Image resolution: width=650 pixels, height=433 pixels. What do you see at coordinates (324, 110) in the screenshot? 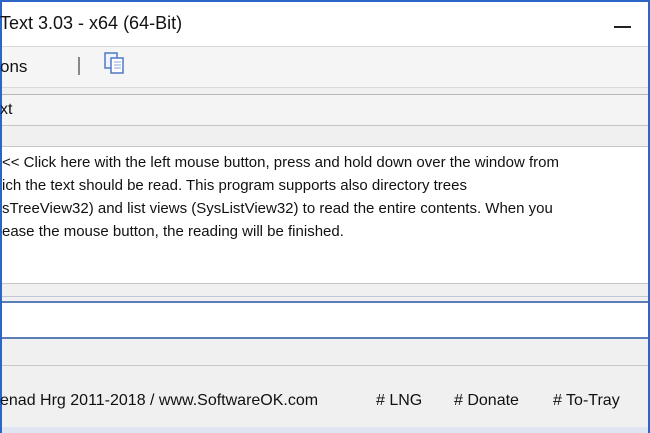
I see `text-section-header: xt` at bounding box center [324, 110].